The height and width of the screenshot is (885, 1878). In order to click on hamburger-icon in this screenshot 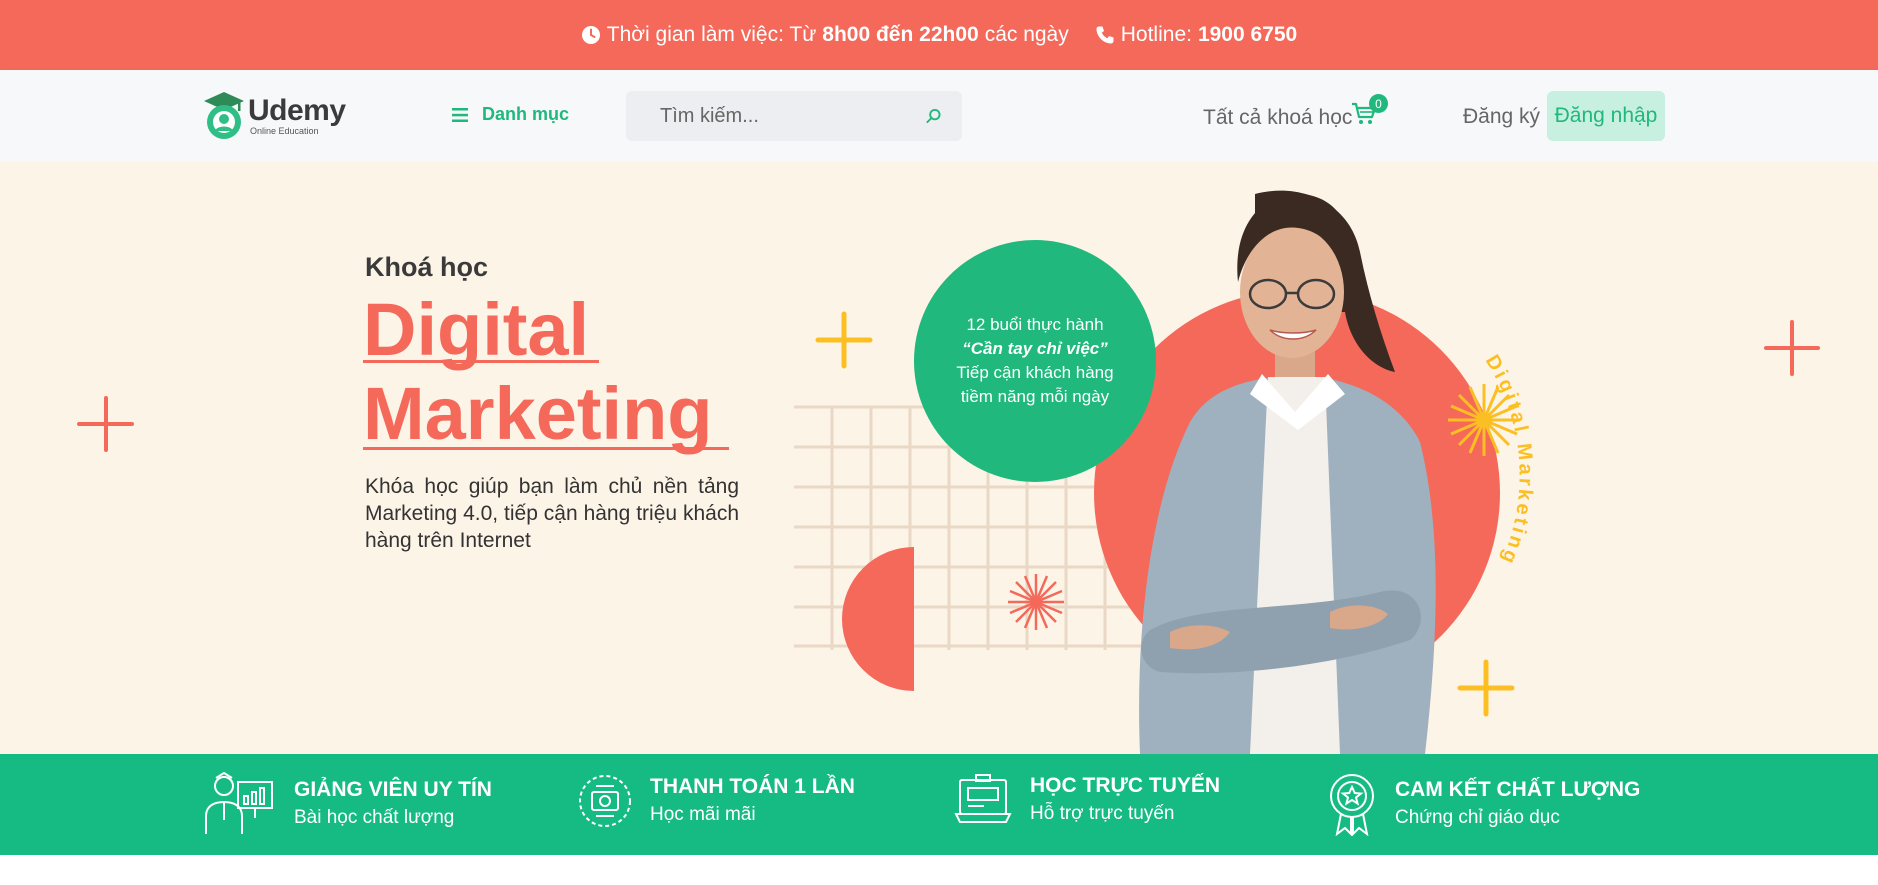, I will do `click(460, 114)`.